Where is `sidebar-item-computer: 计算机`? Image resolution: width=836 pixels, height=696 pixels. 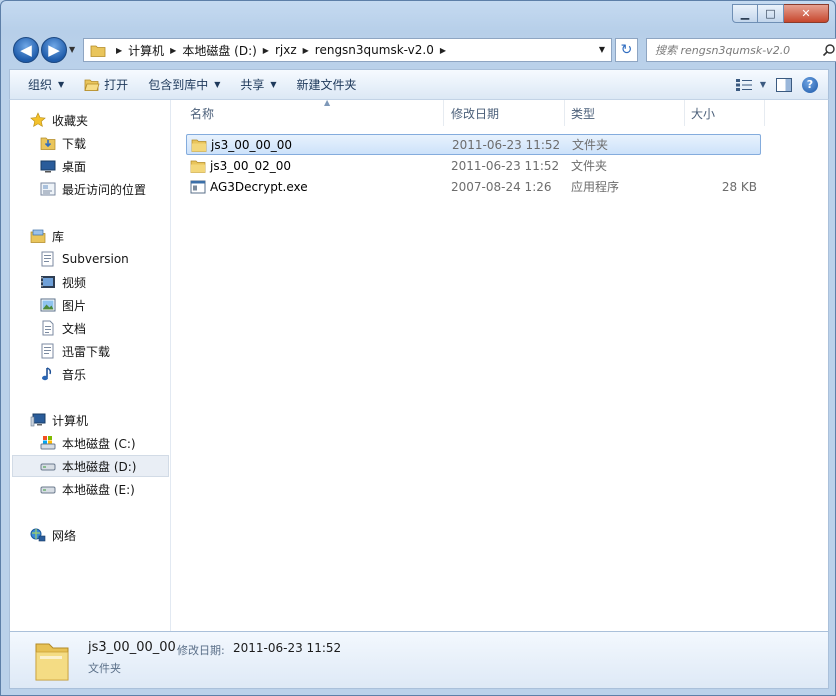
sidebar-item-computer: 计算机 is located at coordinates (59, 420).